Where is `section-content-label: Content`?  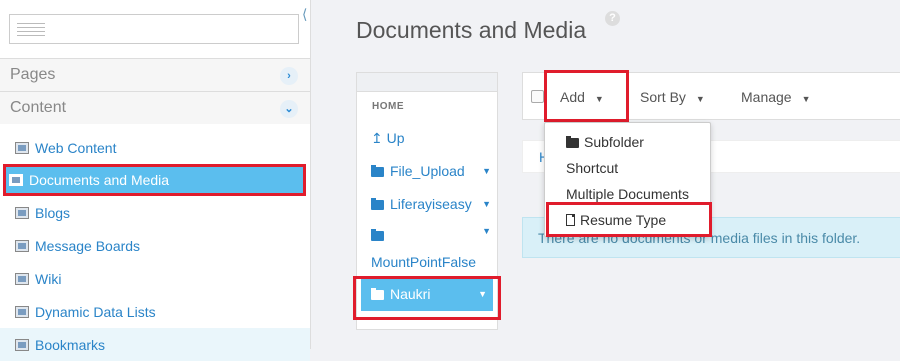
section-content-label: Content is located at coordinates (38, 107).